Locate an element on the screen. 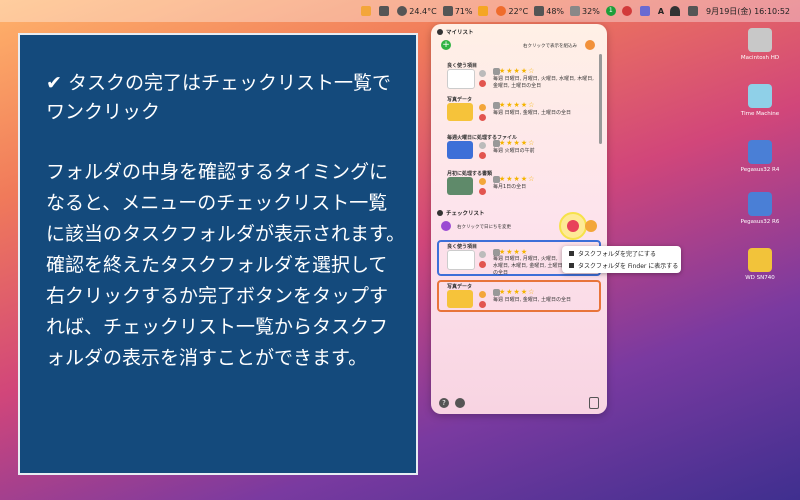 This screenshot has height=500, width=800. settings-icon is located at coordinates (590, 45).